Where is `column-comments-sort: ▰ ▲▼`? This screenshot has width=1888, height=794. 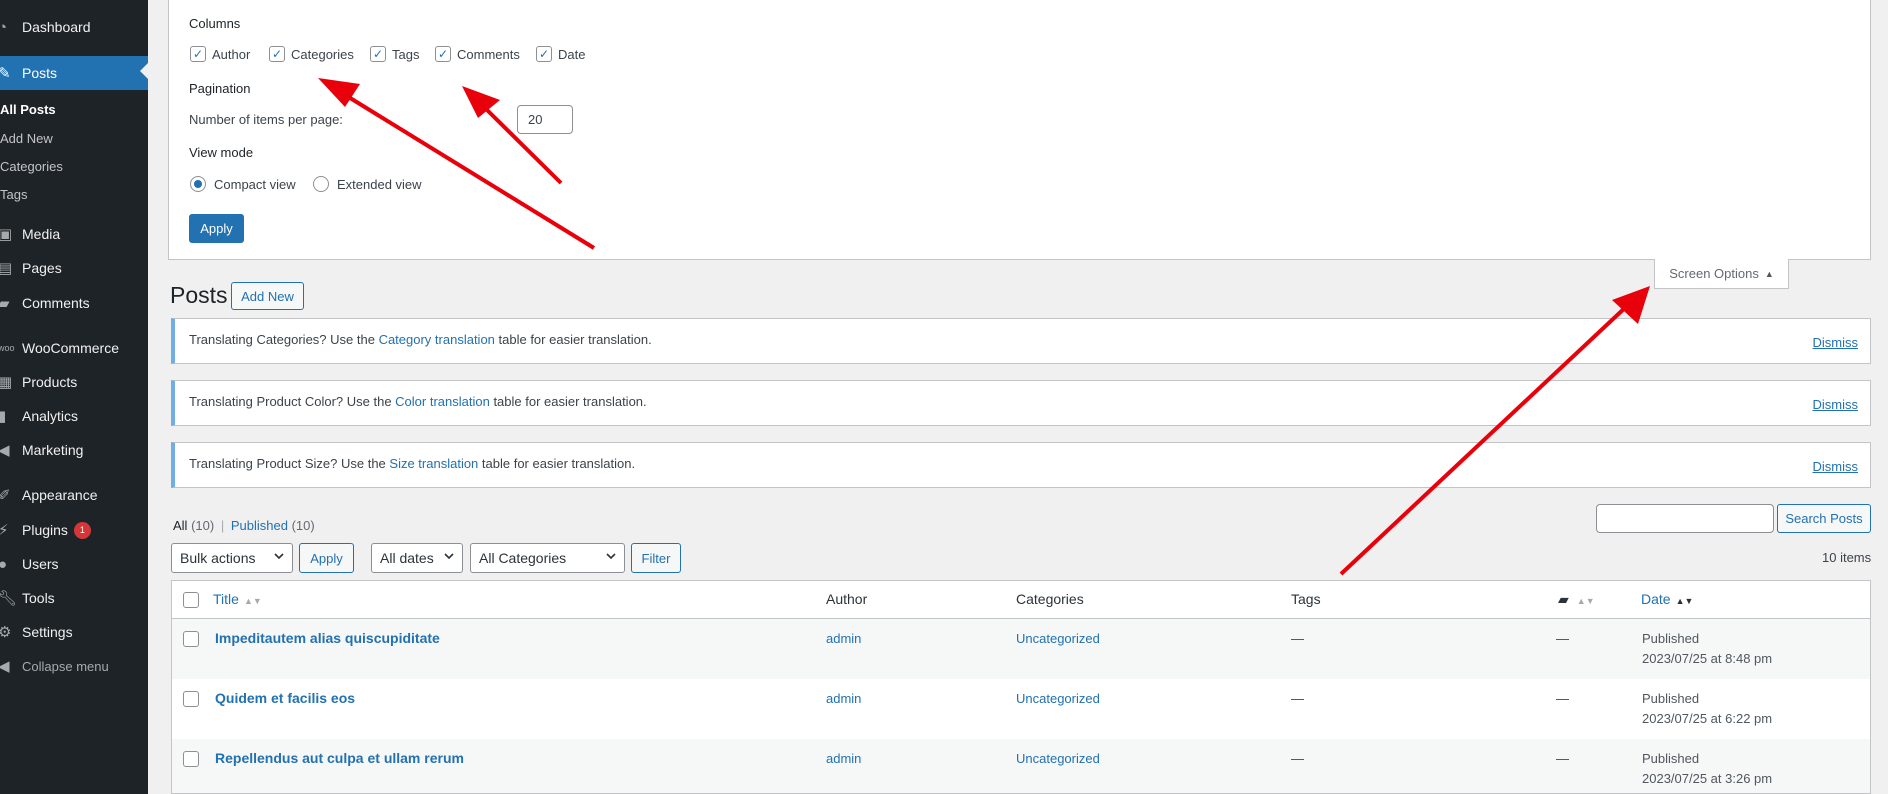
column-comments-sort: ▰ ▲▼ is located at coordinates (1576, 599).